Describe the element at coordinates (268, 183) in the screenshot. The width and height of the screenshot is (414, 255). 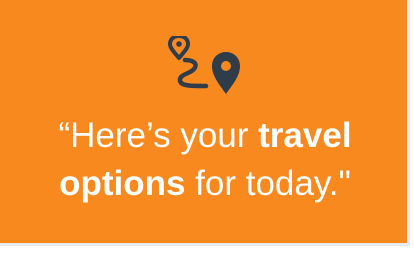
I see `message-part-3: for today."` at that location.